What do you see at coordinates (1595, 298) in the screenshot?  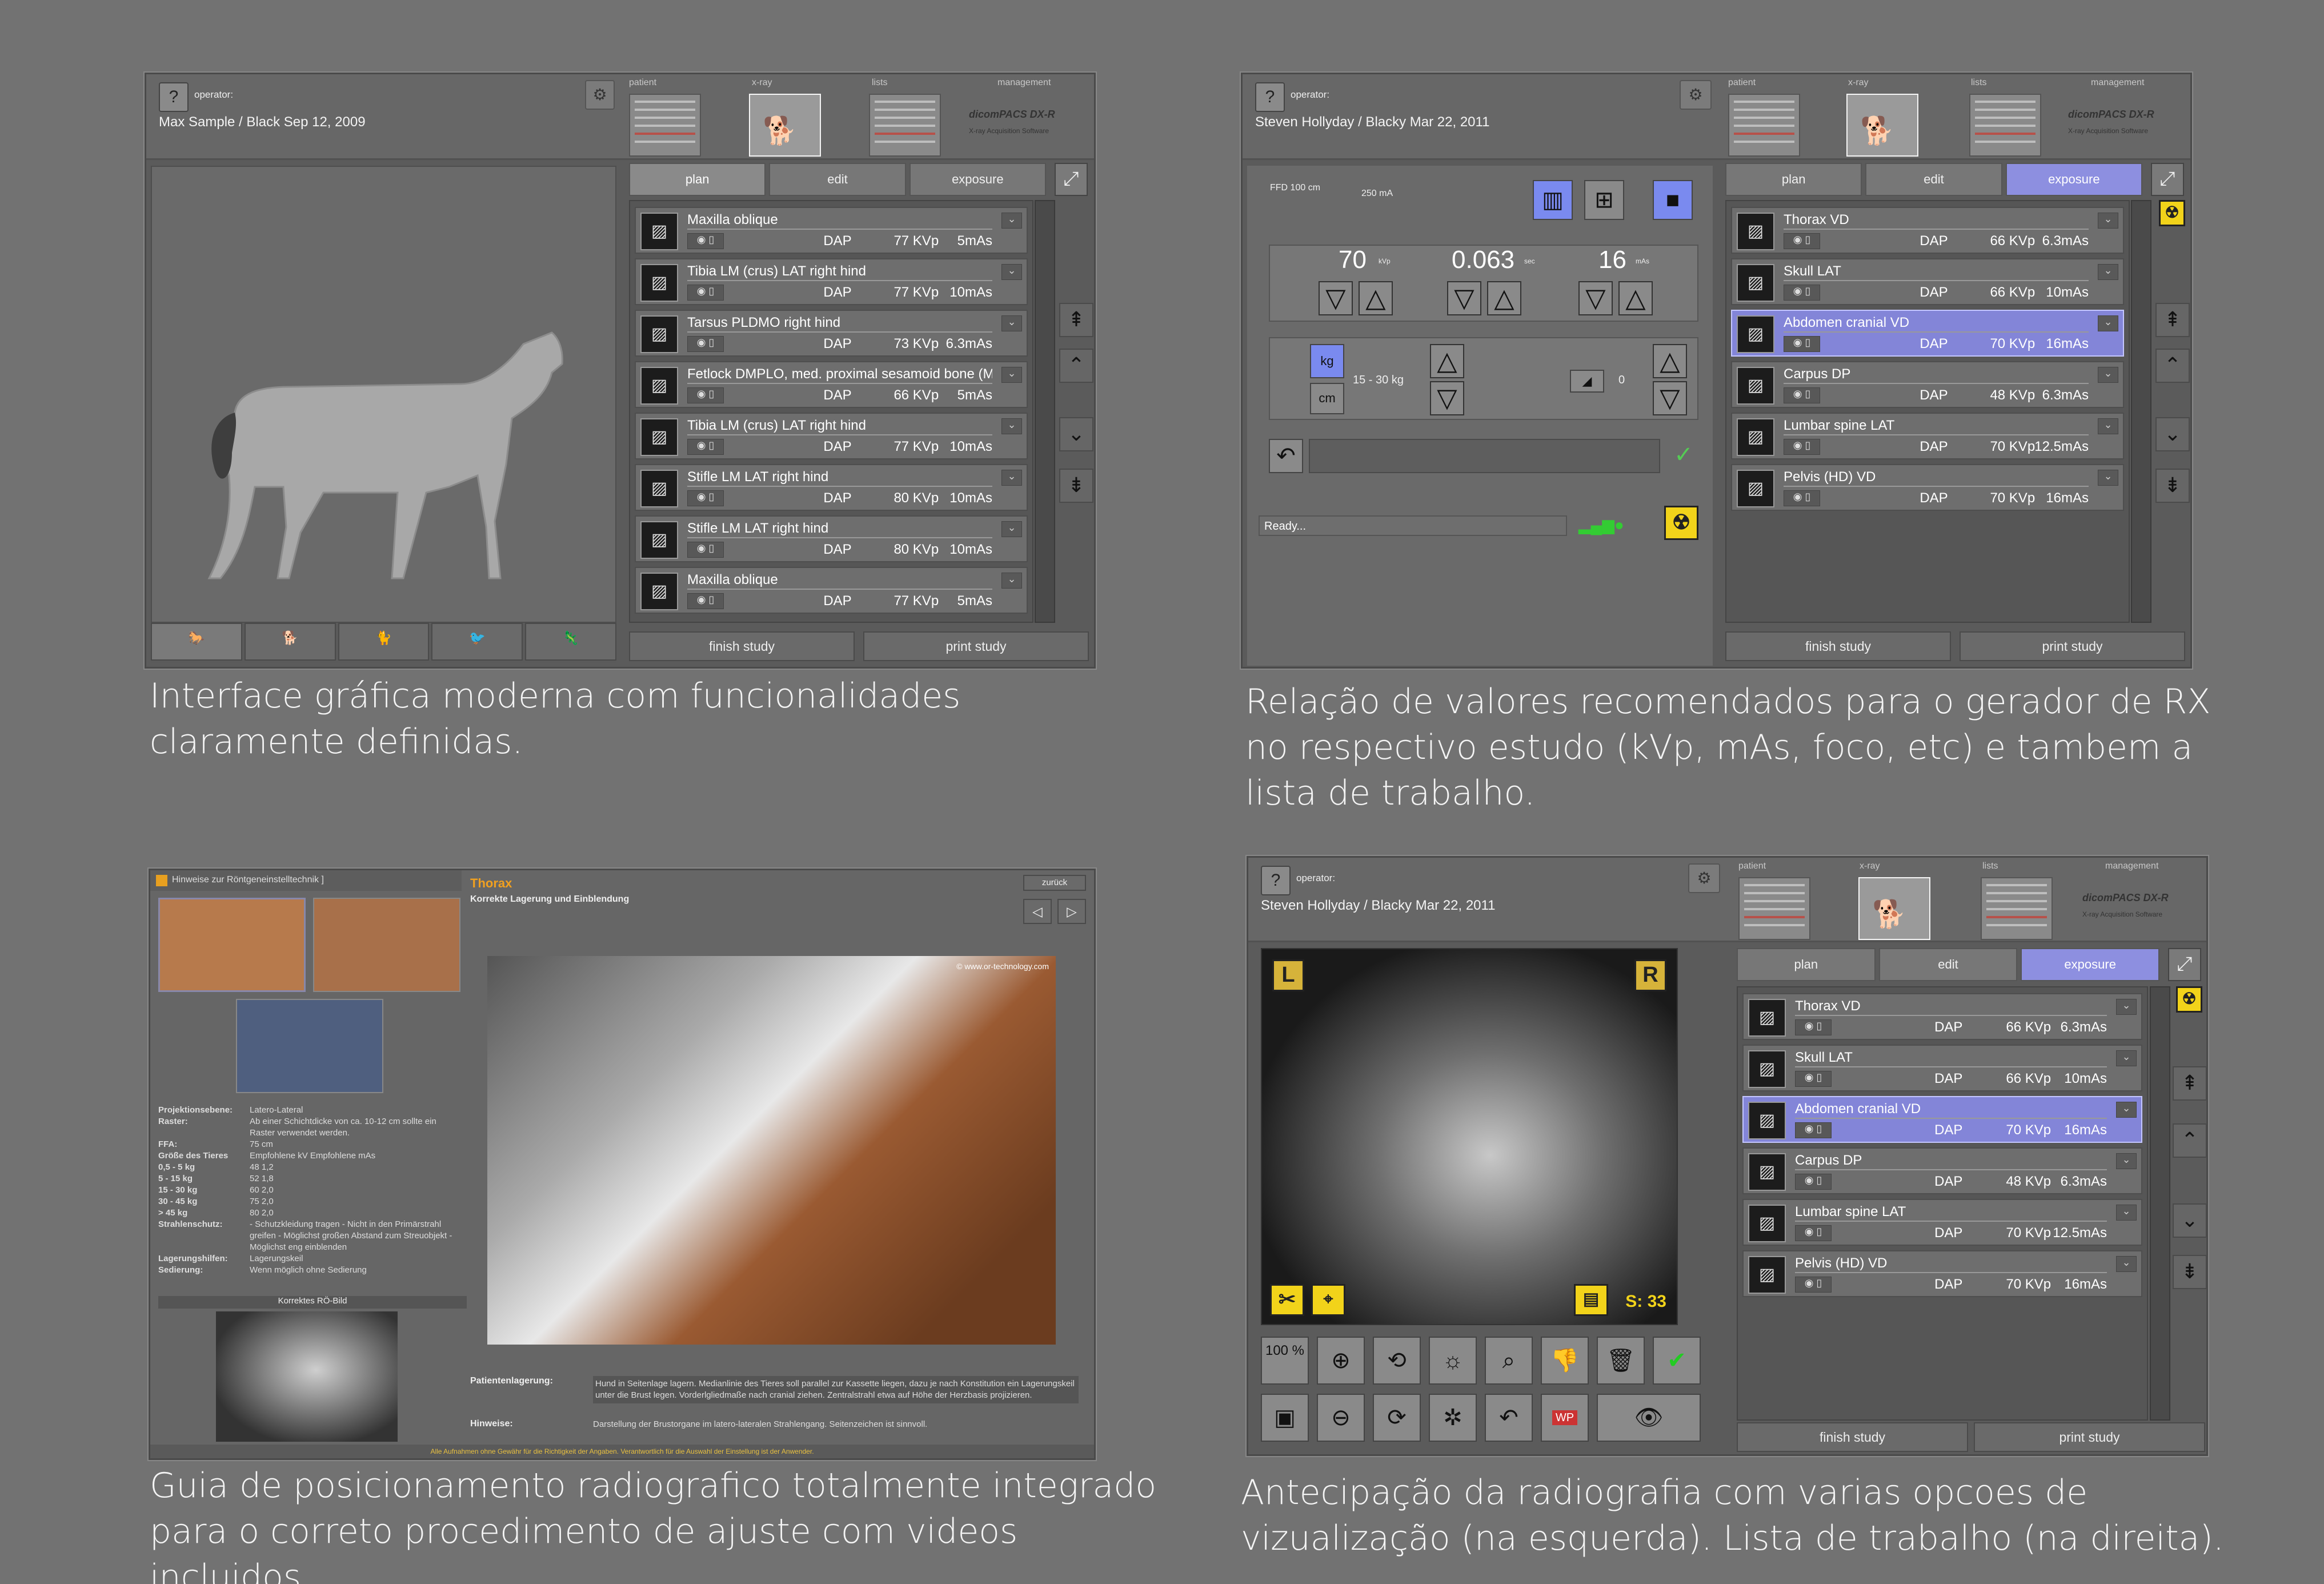 I see `mas-down-icon: ▽` at bounding box center [1595, 298].